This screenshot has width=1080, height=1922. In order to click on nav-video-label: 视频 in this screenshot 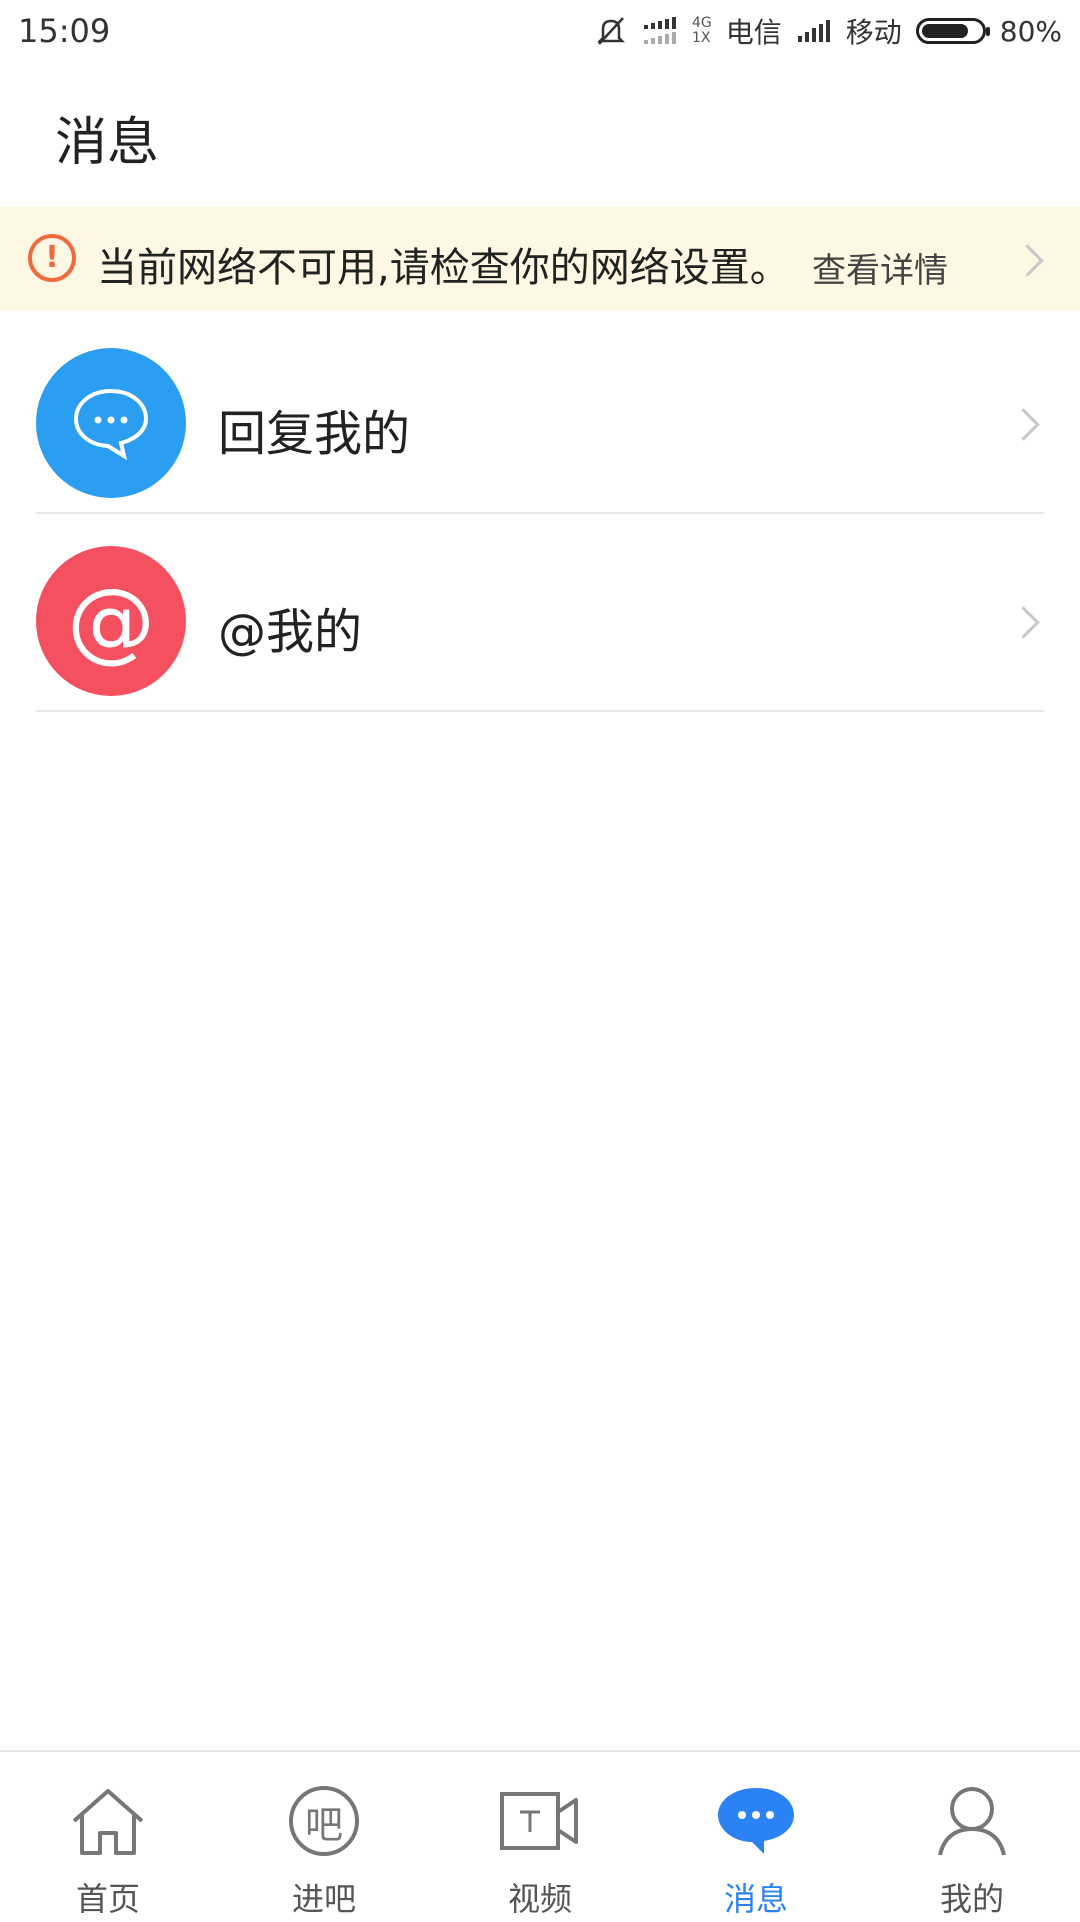, I will do `click(539, 1899)`.